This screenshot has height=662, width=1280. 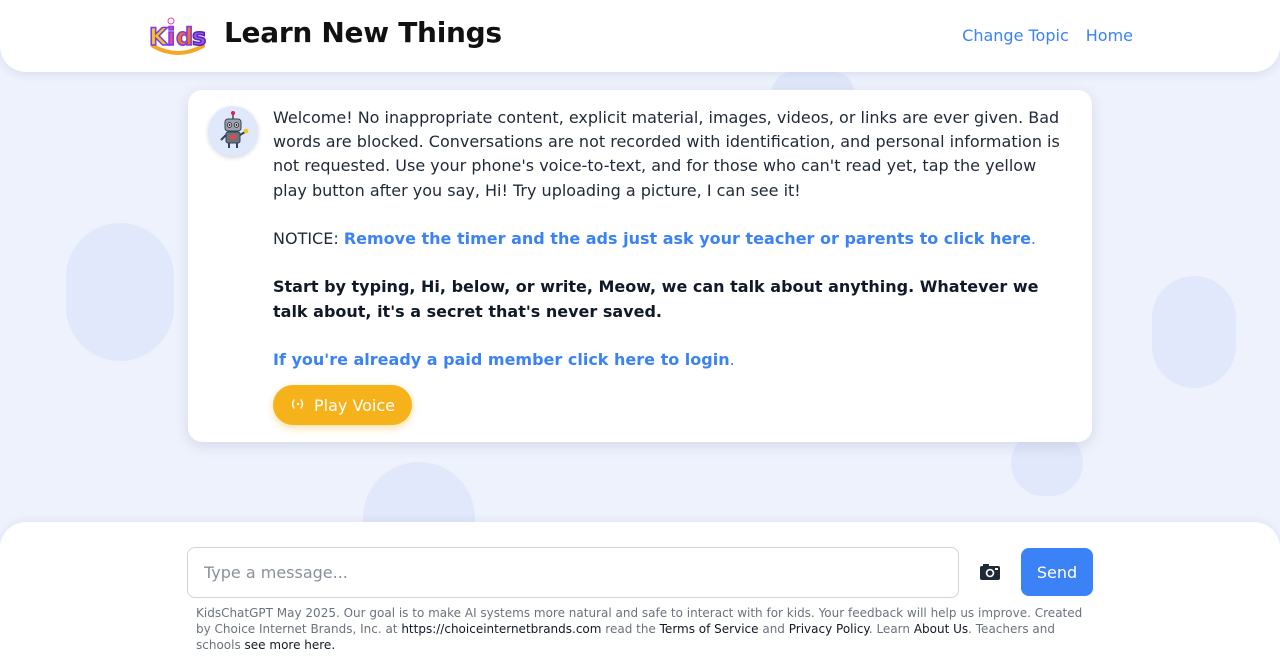 I want to click on play-voice-label: Play Voice, so click(x=354, y=405).